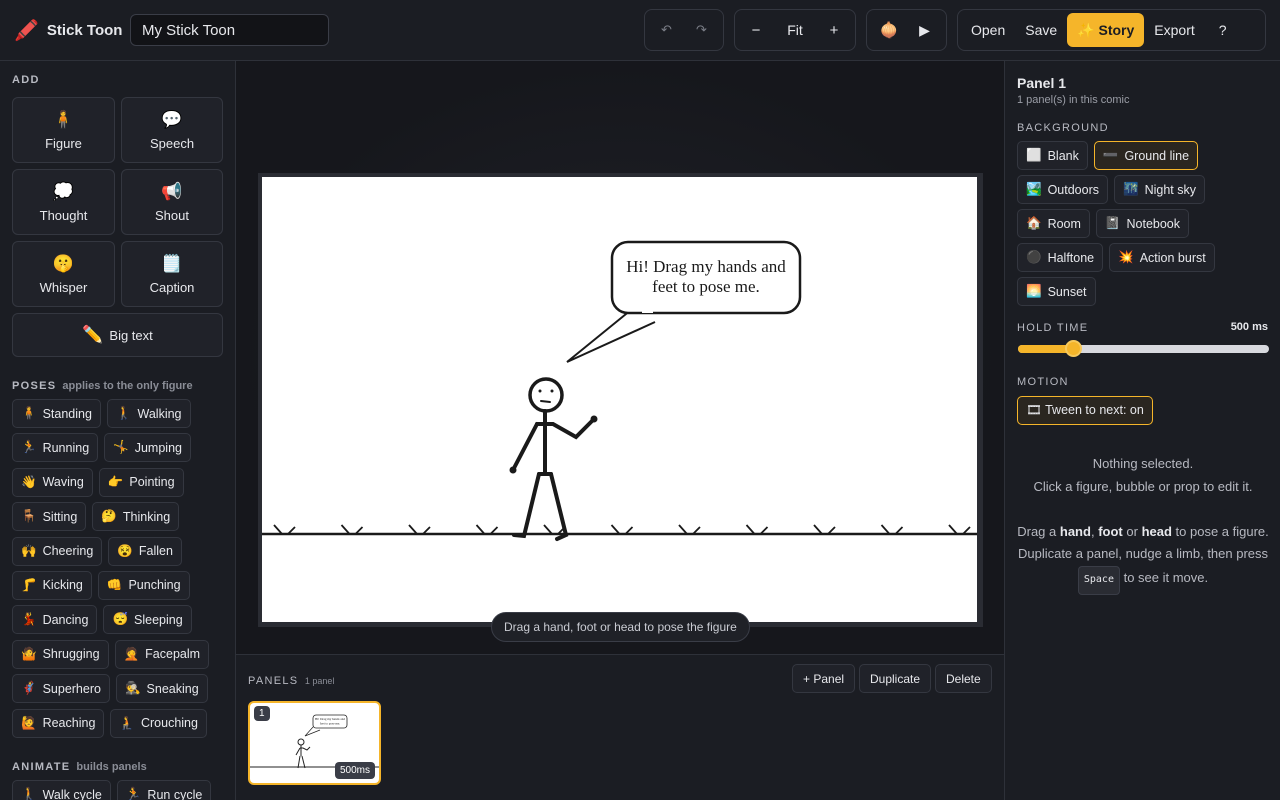  What do you see at coordinates (1174, 30) in the screenshot?
I see `export-button: Export` at bounding box center [1174, 30].